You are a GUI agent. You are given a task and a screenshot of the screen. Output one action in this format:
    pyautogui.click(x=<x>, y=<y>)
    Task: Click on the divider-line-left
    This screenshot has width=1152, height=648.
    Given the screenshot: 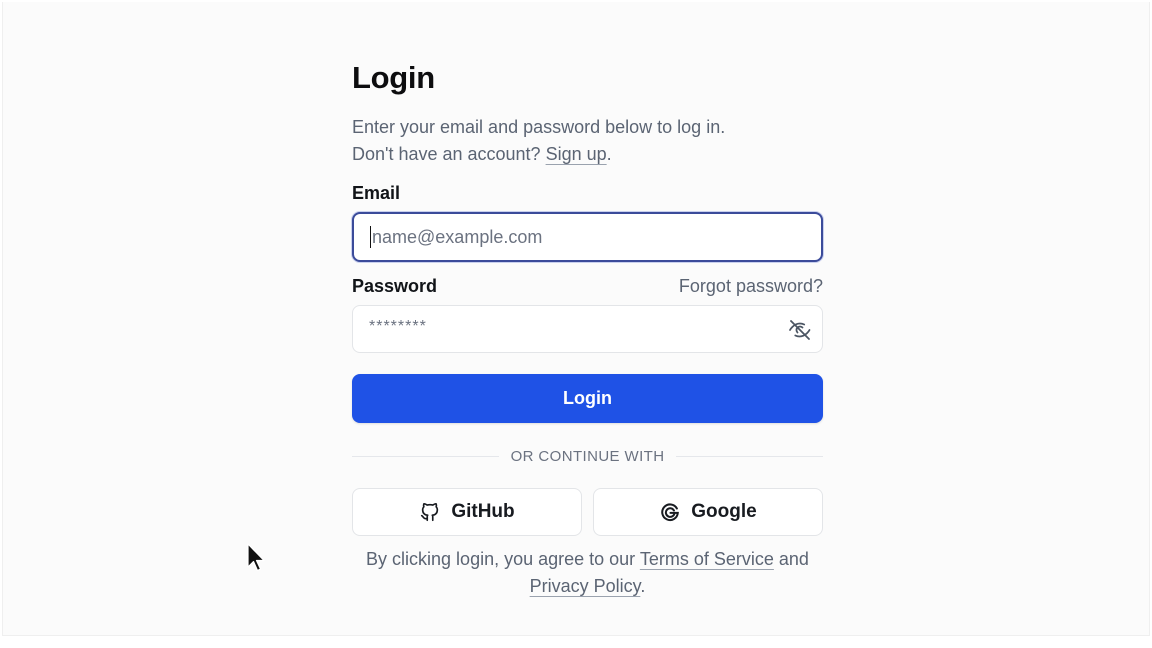 What is the action you would take?
    pyautogui.click(x=425, y=456)
    